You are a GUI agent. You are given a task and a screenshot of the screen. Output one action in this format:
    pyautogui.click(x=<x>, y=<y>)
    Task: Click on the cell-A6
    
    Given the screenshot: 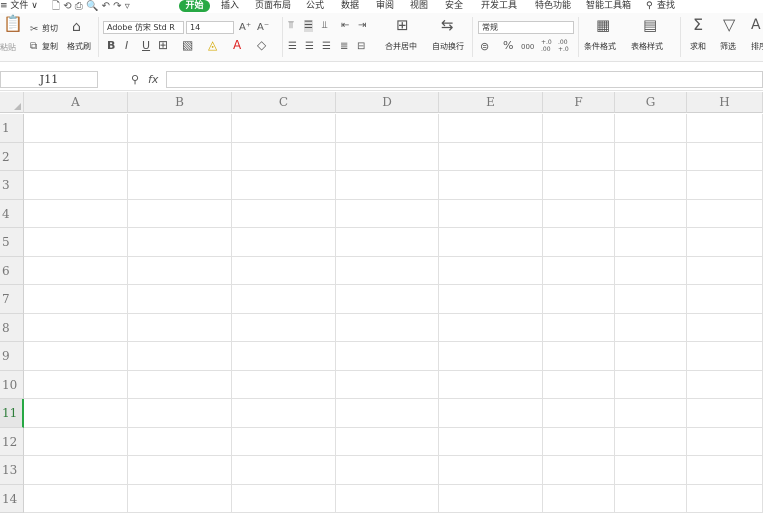 What is the action you would take?
    pyautogui.click(x=76, y=270)
    